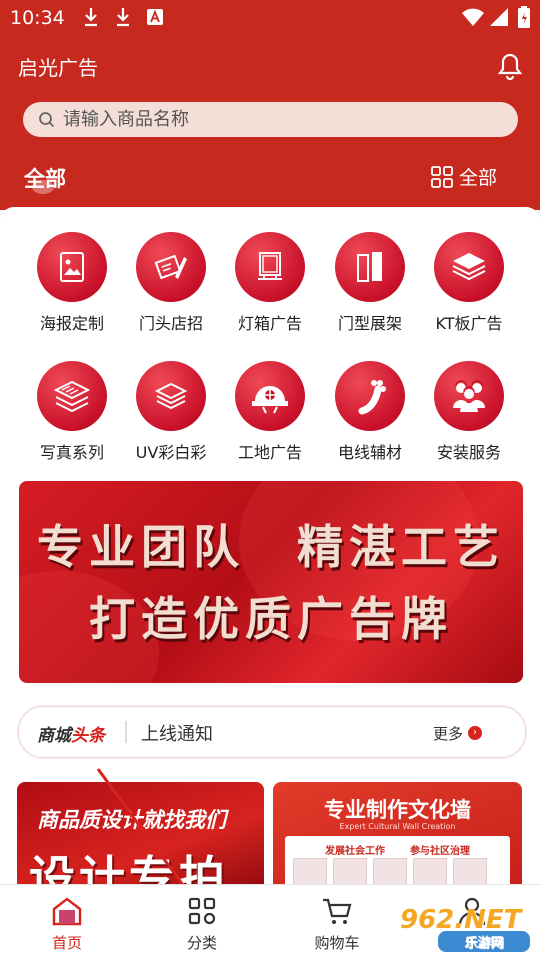 This screenshot has height=961, width=540. Describe the element at coordinates (88, 736) in the screenshot. I see `news-brand-suffix: 头条` at that location.